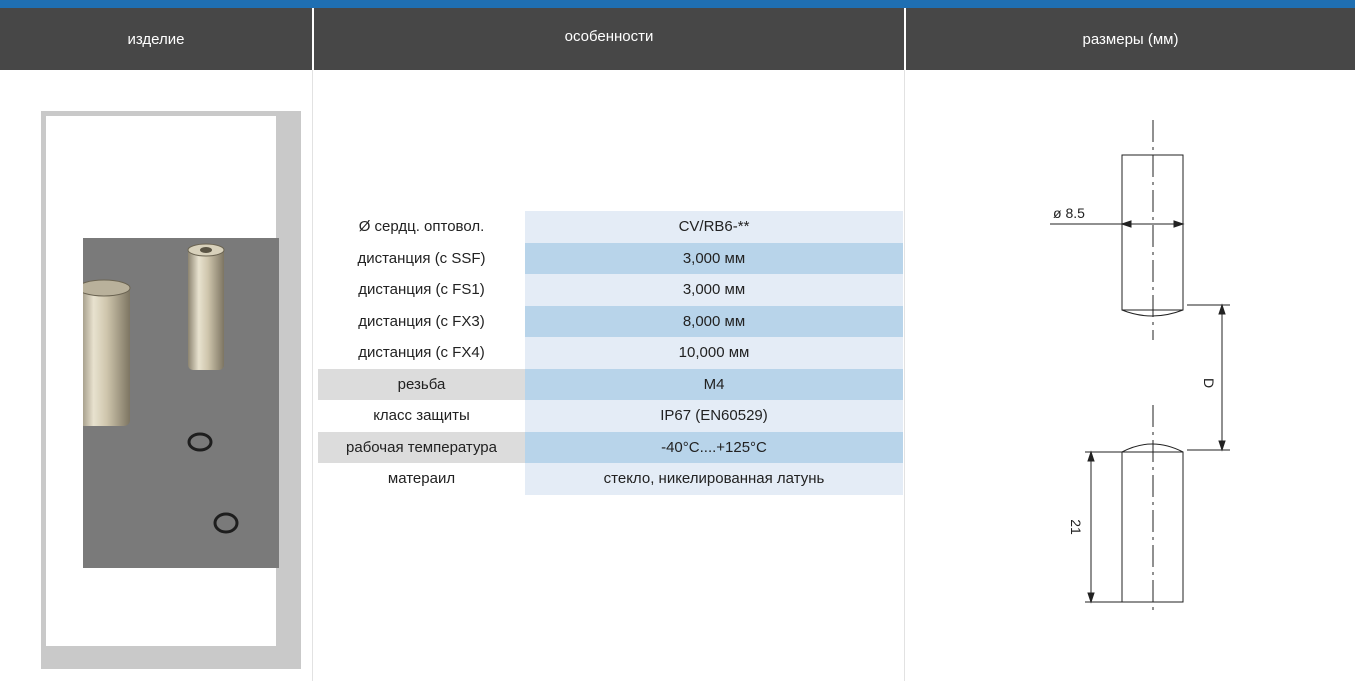  I want to click on table-row: дистанция (с FX3) 8,000 мм, so click(610, 321).